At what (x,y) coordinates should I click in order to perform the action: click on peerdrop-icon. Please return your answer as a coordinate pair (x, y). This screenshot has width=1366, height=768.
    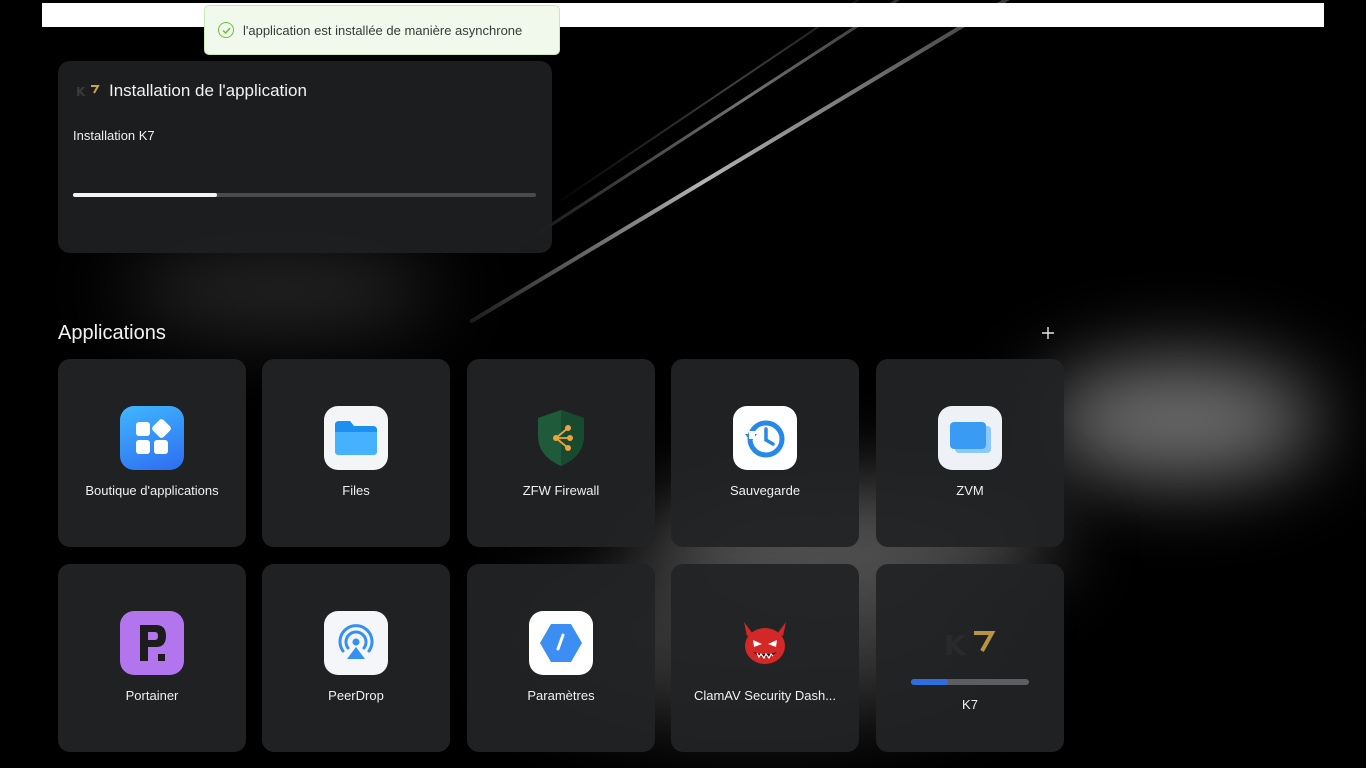
    Looking at the image, I should click on (356, 643).